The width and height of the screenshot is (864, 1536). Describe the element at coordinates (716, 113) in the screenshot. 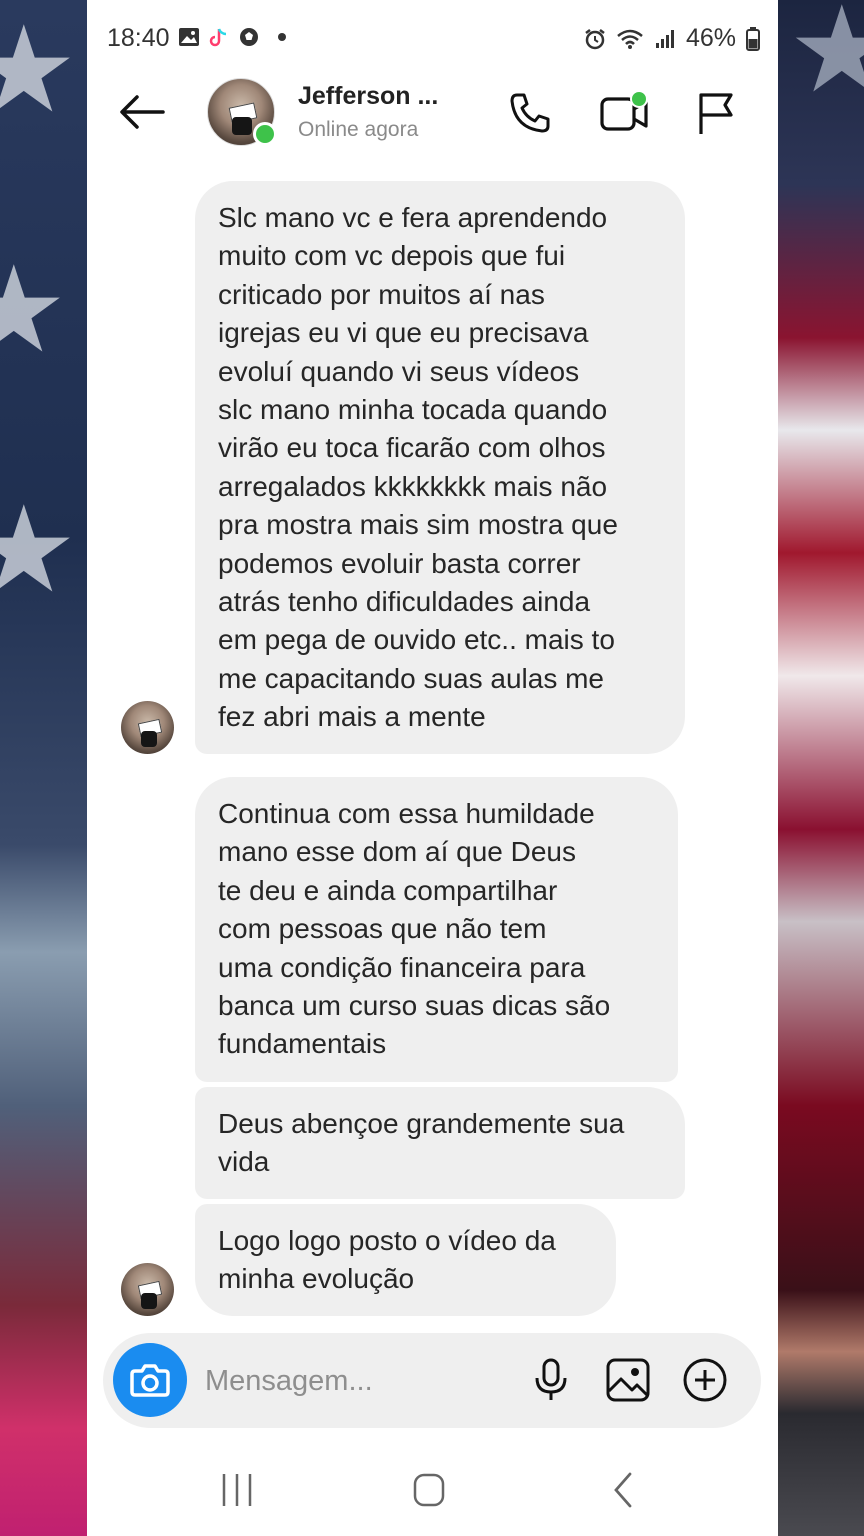

I see `flag-icon` at that location.